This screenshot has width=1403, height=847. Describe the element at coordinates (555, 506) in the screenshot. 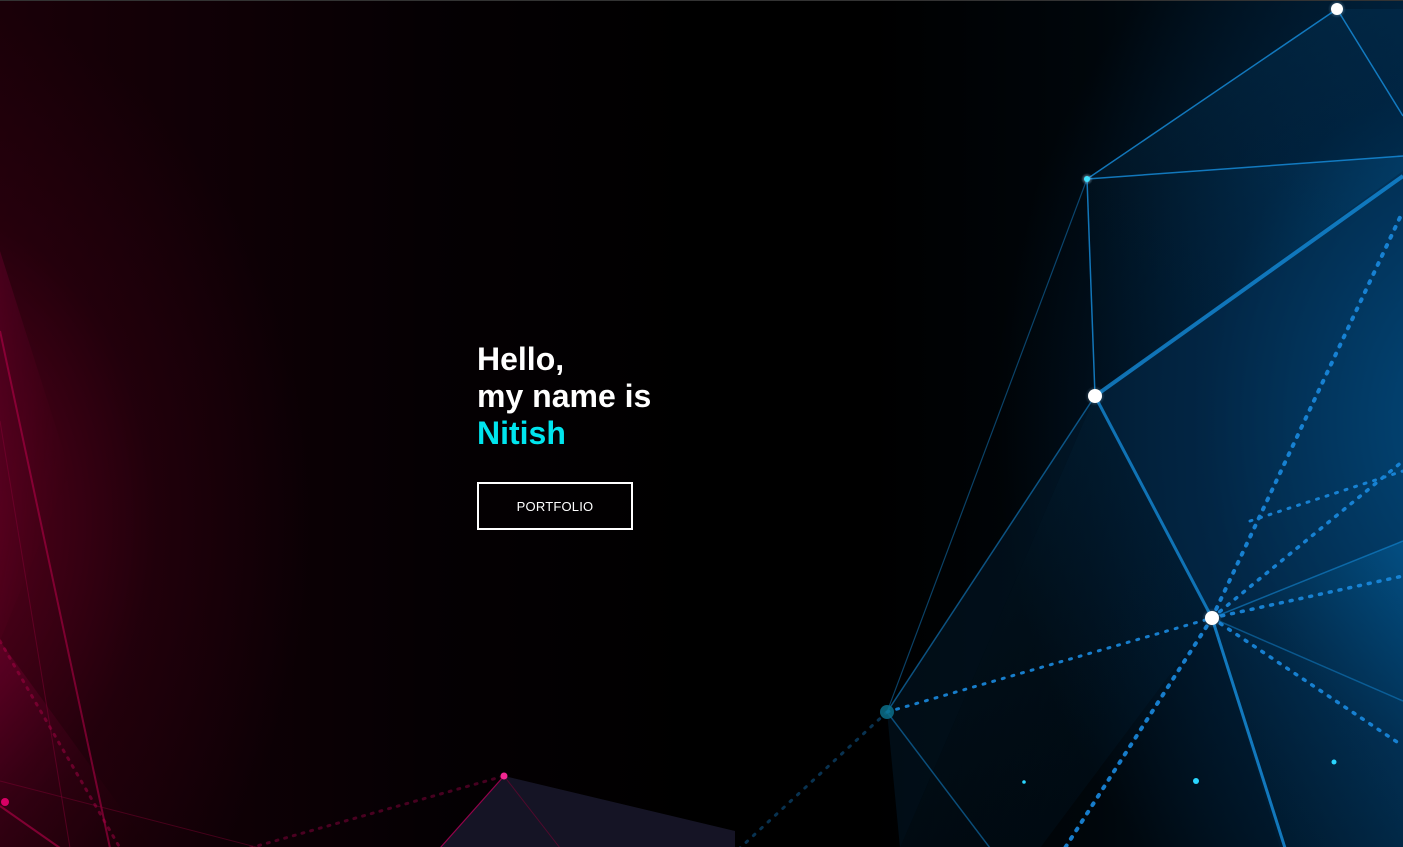

I see `portfolio-button: PORTFOLIO` at that location.